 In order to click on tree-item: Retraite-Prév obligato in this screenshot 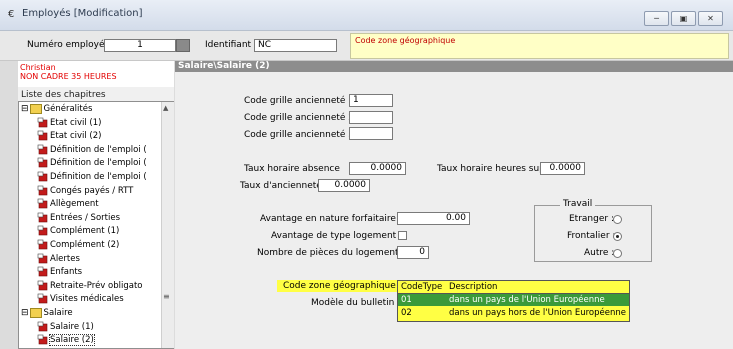, I will do `click(89, 286)`.